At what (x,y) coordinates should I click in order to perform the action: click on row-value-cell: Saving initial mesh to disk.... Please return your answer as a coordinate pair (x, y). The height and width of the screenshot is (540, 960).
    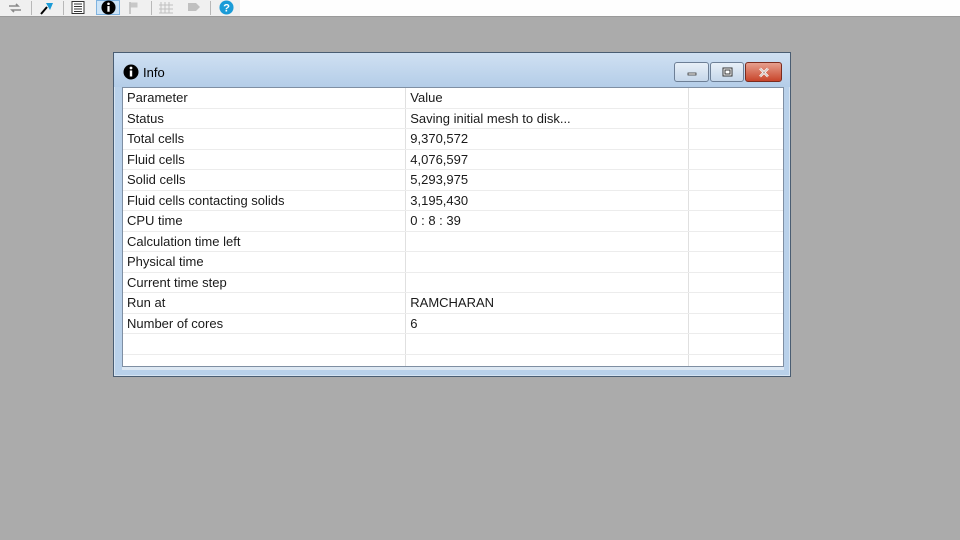
    Looking at the image, I should click on (547, 118).